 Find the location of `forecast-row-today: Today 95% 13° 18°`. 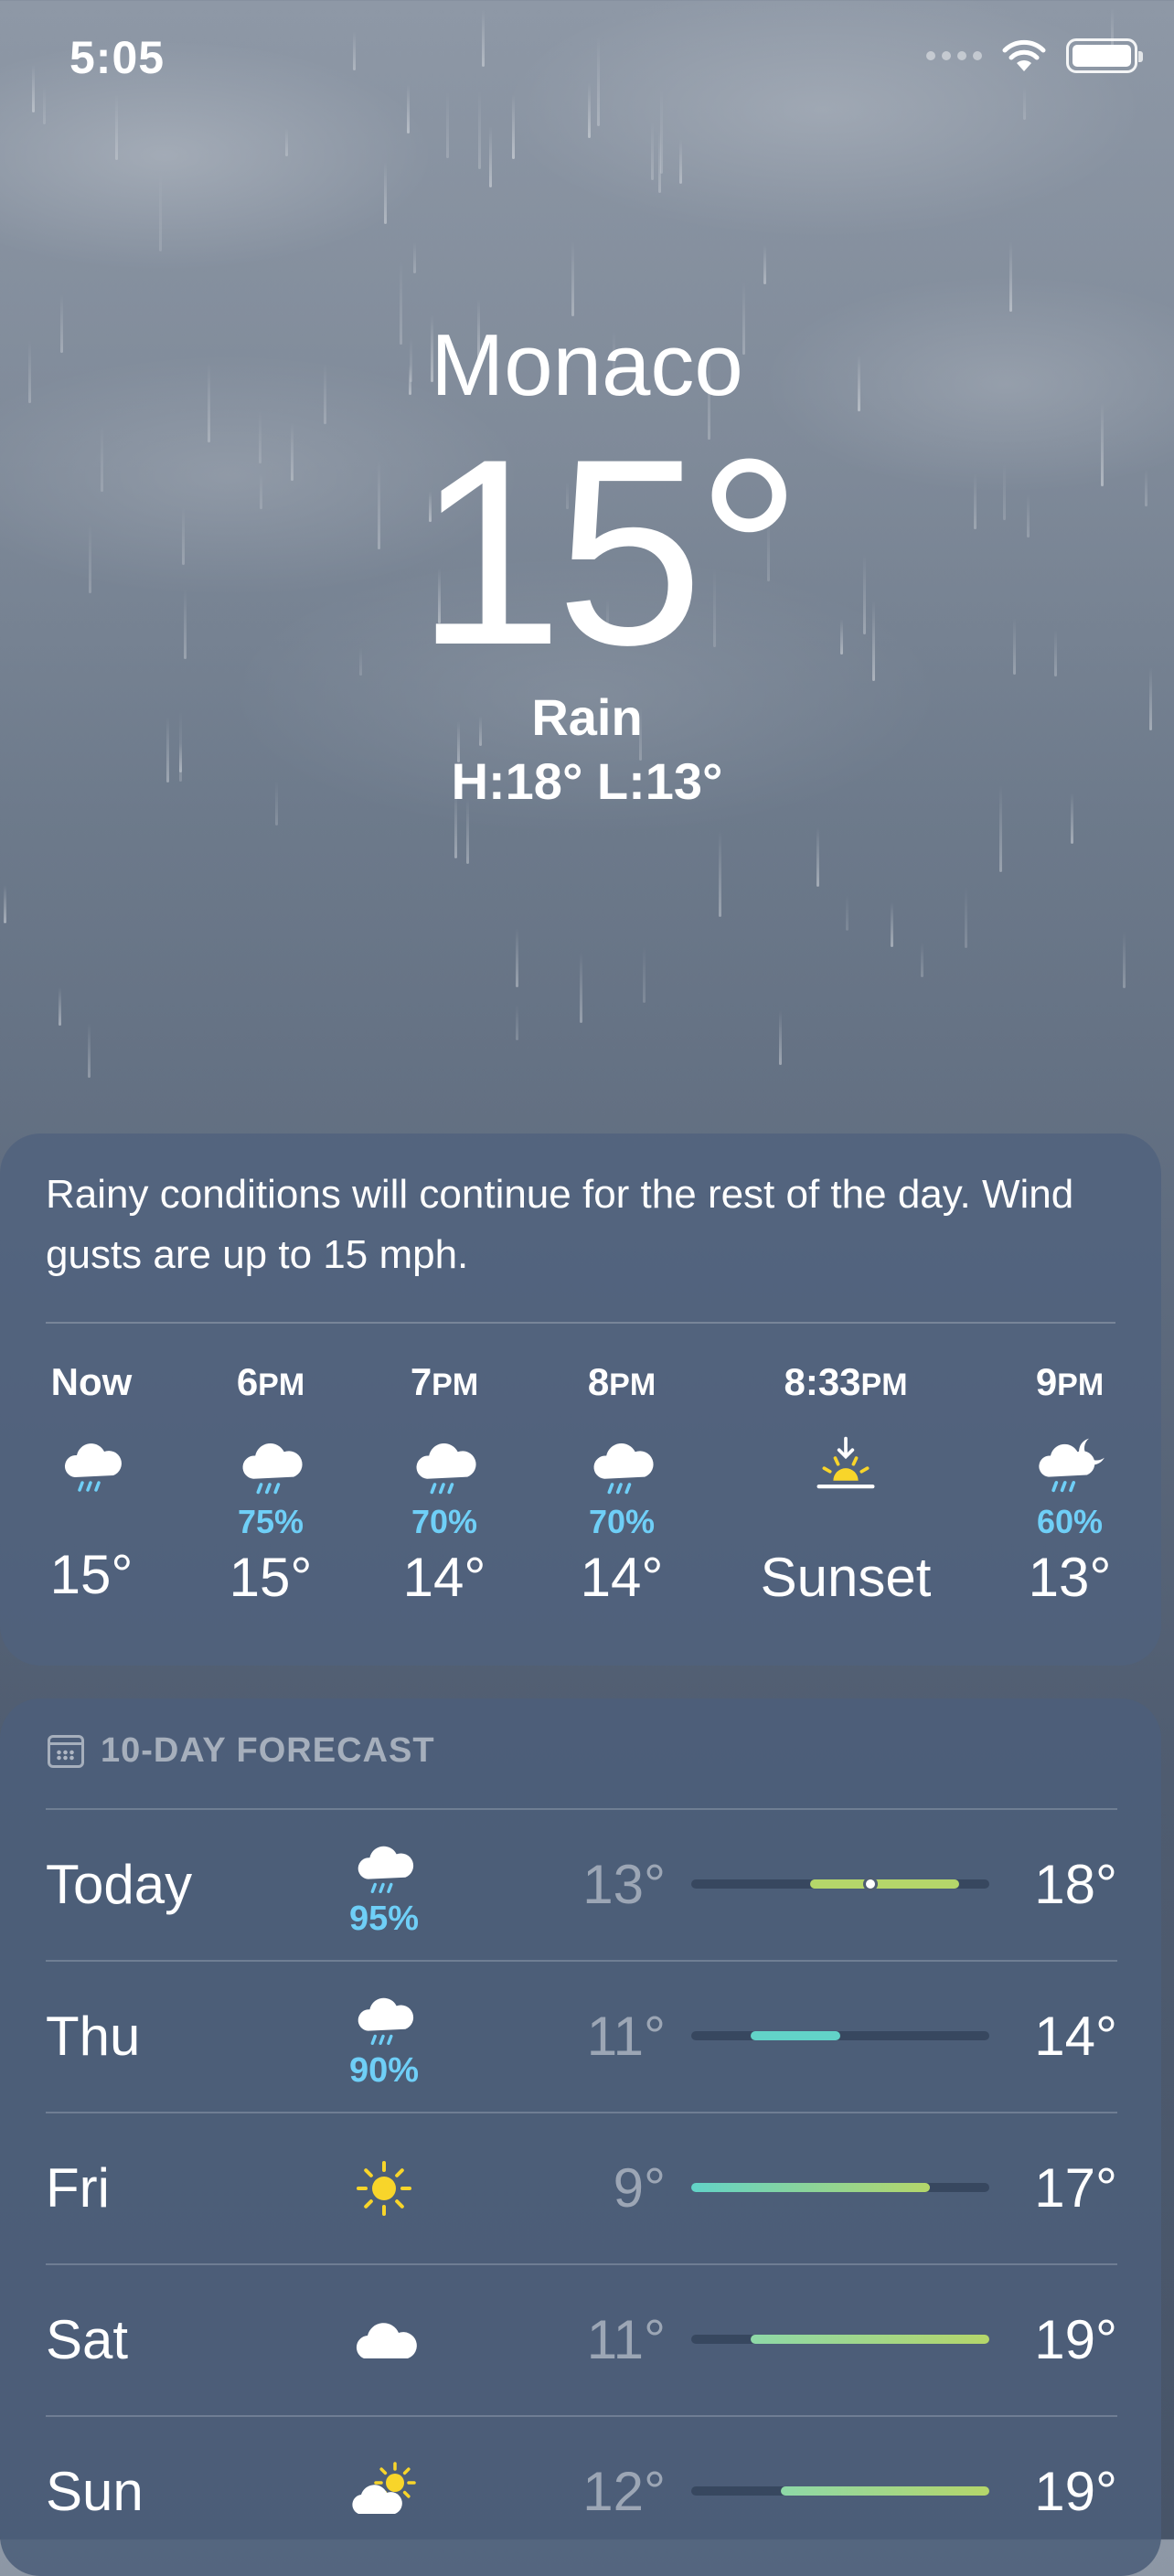

forecast-row-today: Today 95% 13° 18° is located at coordinates (581, 1884).